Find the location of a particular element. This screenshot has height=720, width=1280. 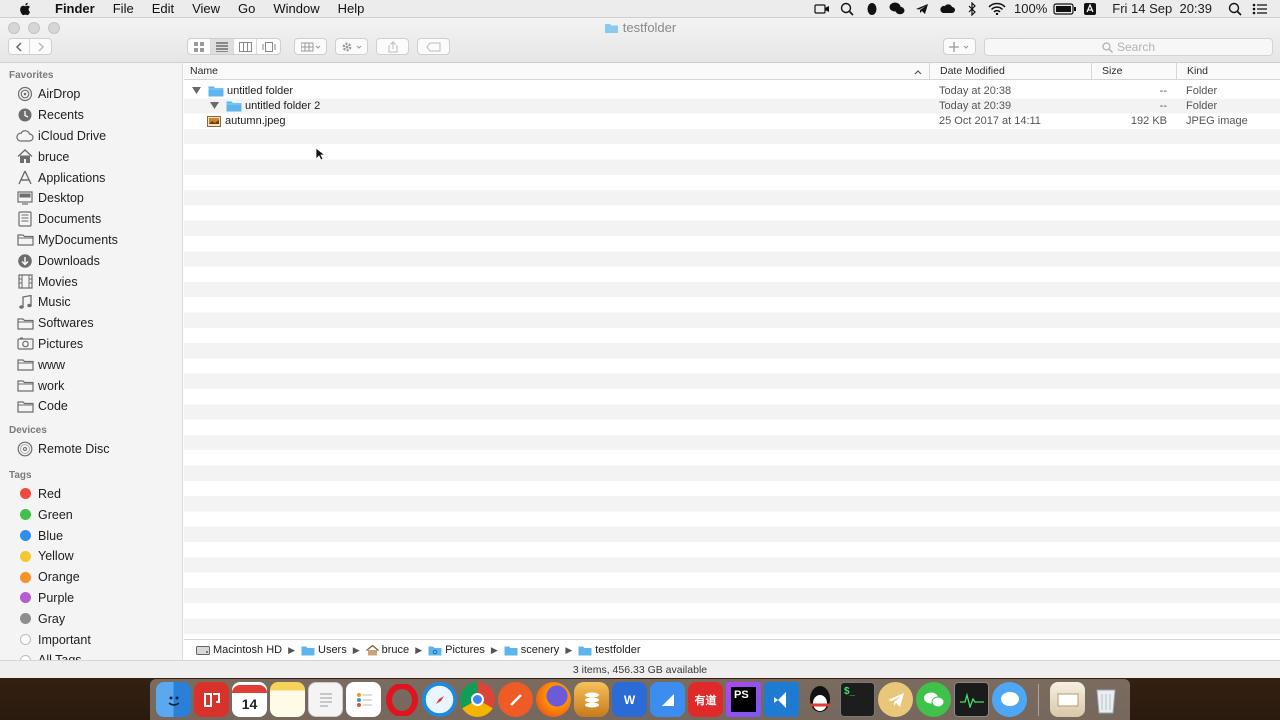

menu-go: Go is located at coordinates (246, 9).